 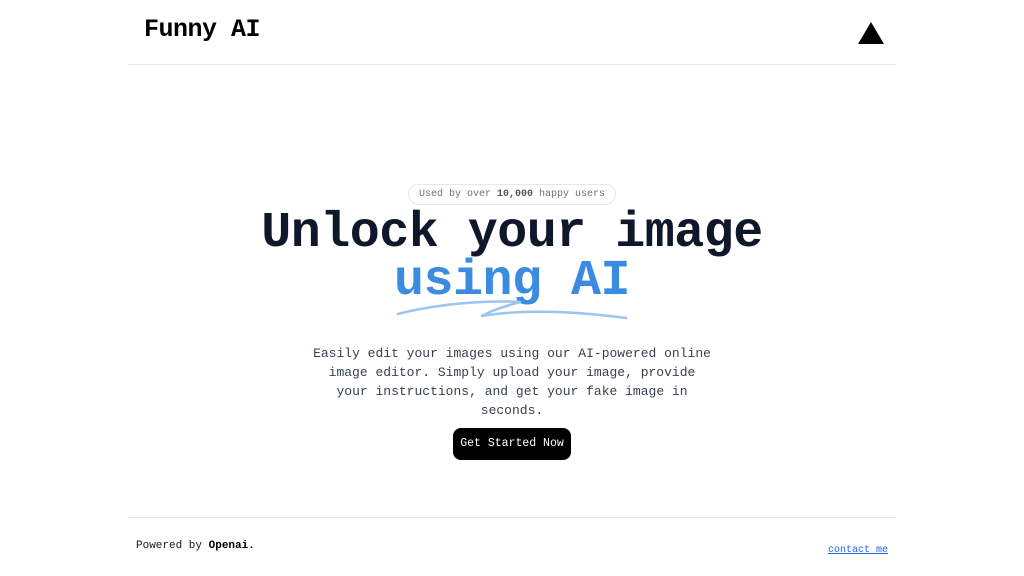 I want to click on triangle-logo-link, so click(x=871, y=33).